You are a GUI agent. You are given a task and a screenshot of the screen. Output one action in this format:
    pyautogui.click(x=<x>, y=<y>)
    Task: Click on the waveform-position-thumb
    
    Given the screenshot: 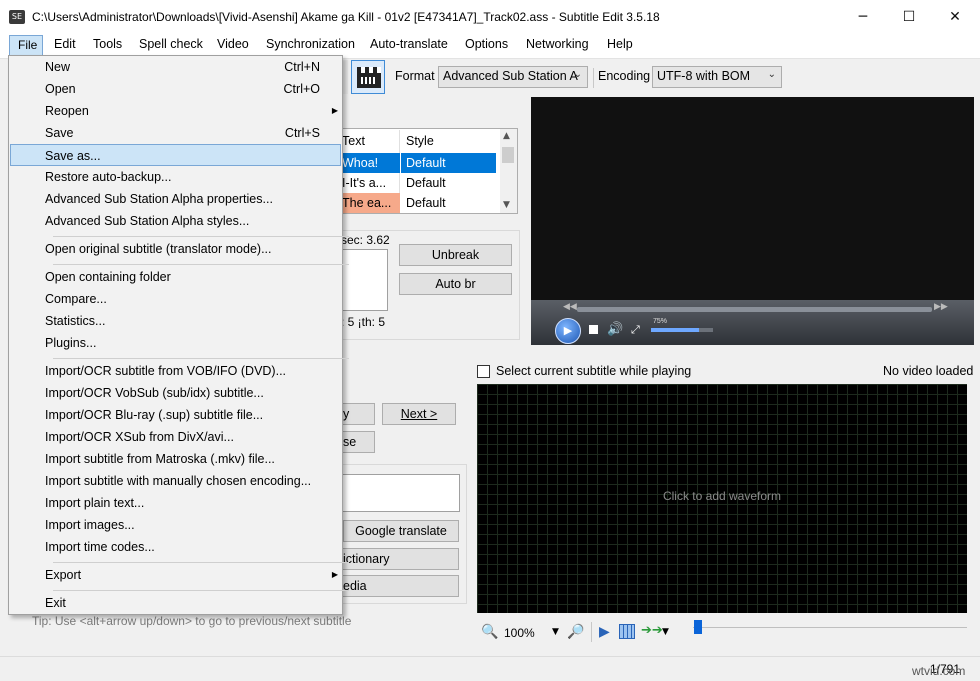 What is the action you would take?
    pyautogui.click(x=698, y=627)
    